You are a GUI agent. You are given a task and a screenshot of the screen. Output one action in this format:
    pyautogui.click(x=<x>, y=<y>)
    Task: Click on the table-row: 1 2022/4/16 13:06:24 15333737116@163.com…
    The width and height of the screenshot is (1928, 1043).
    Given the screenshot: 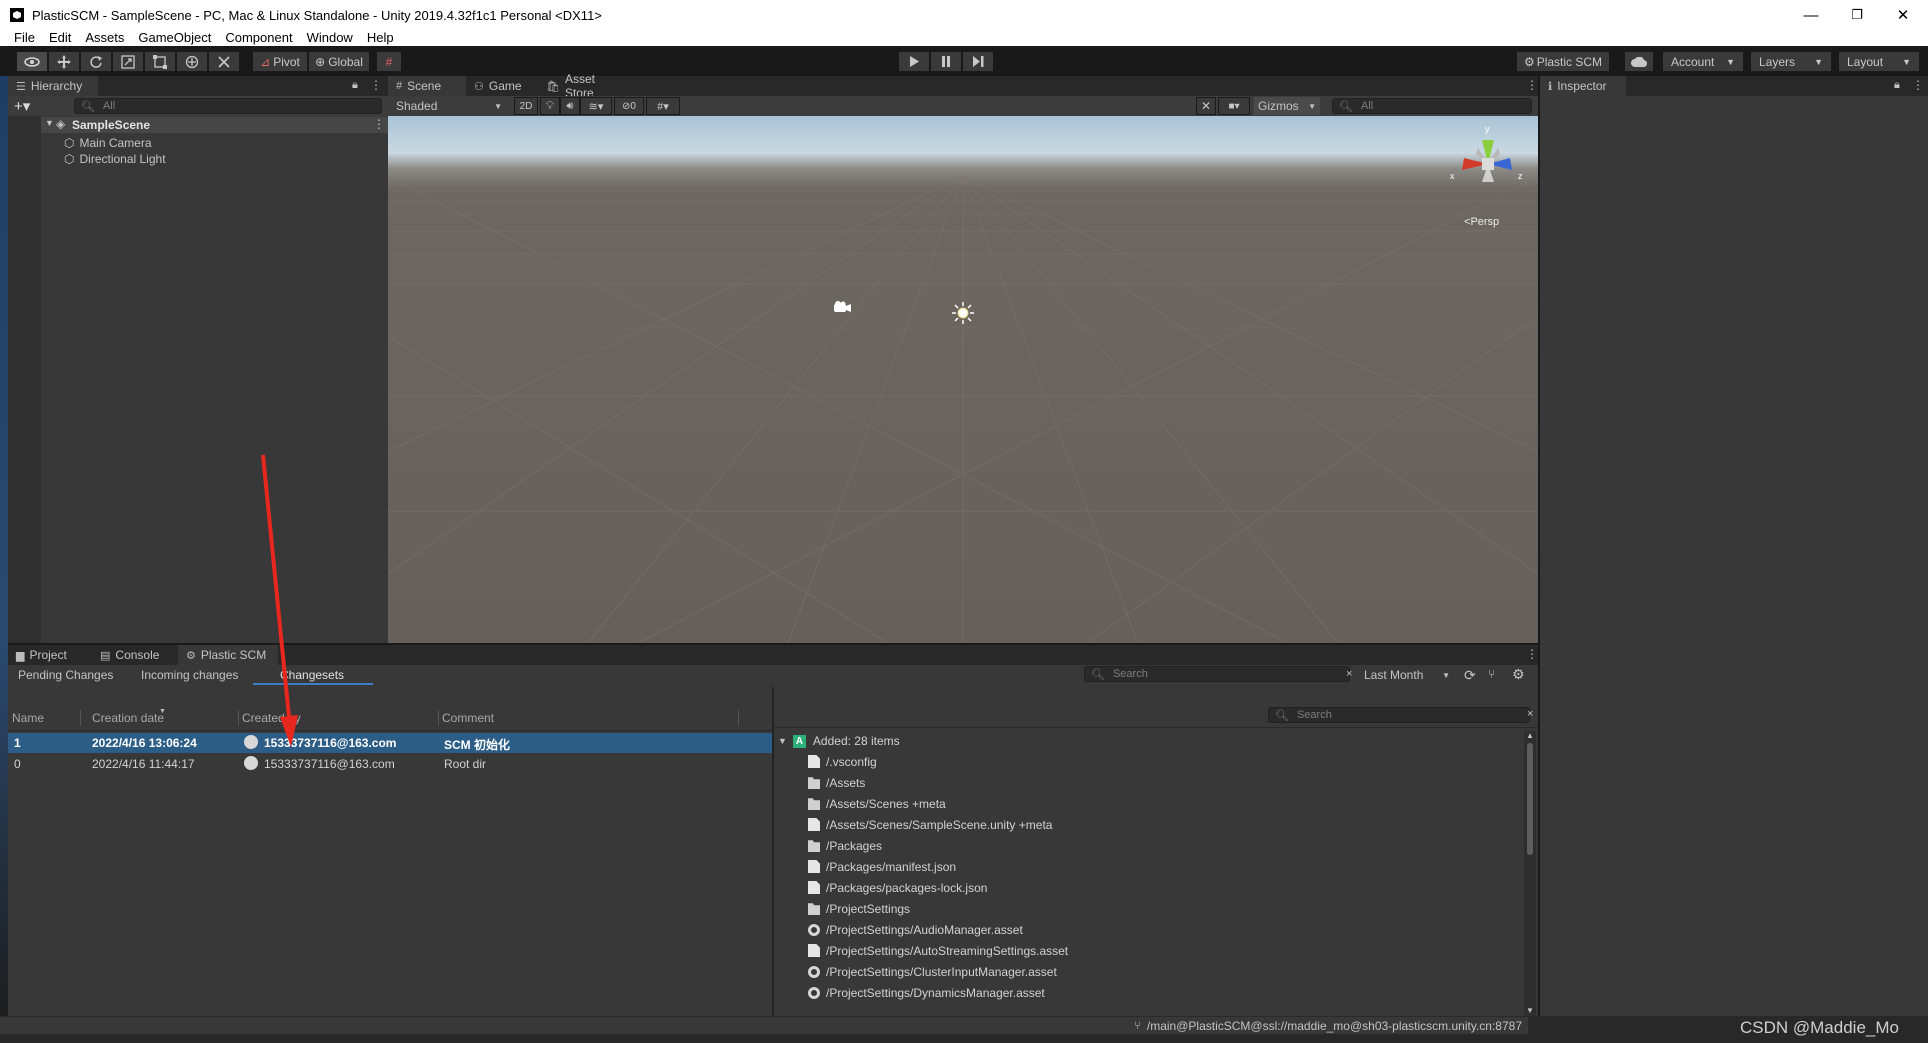 What is the action you would take?
    pyautogui.click(x=390, y=743)
    